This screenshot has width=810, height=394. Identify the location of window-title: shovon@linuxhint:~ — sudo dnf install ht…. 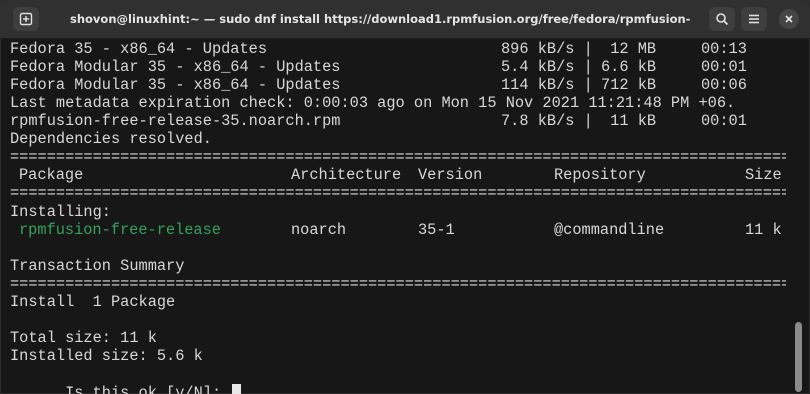
(380, 19).